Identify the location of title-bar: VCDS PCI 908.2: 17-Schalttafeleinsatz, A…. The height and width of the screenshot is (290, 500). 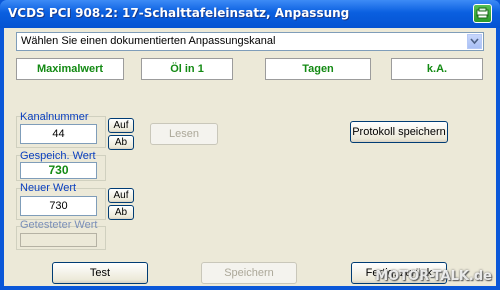
(250, 14).